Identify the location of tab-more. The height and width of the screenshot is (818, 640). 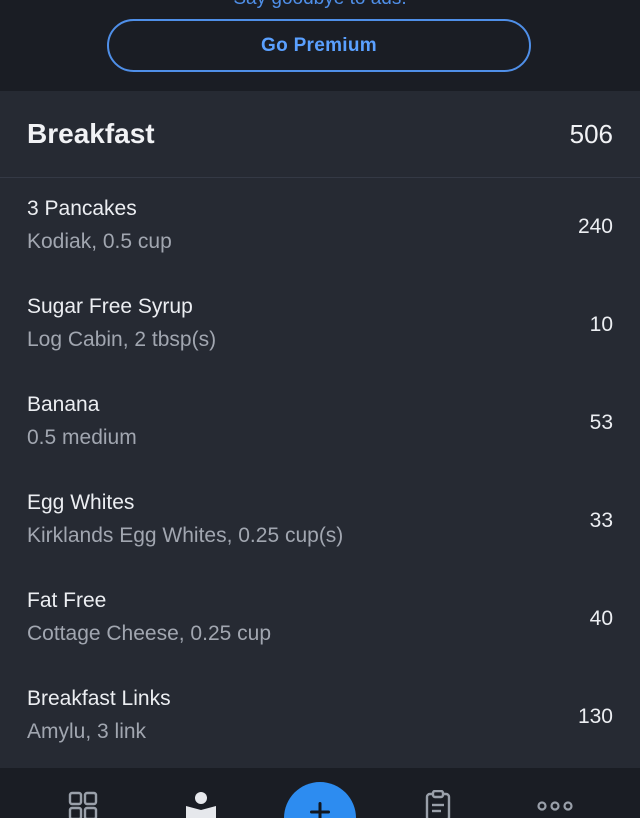
(555, 804).